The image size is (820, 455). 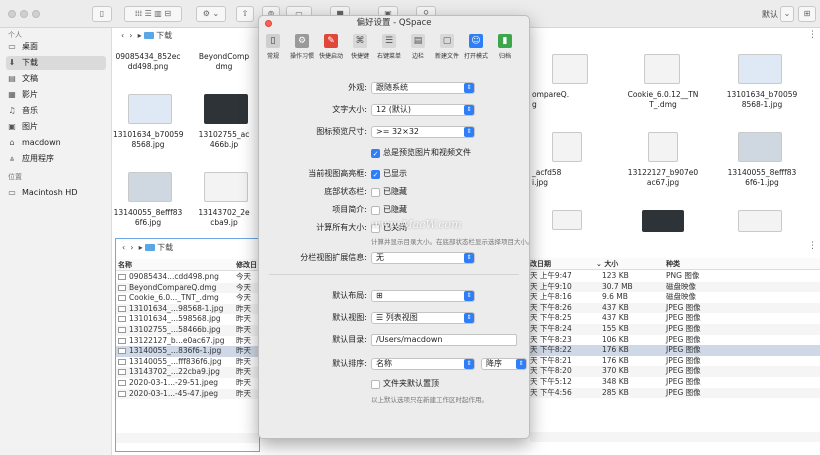 I want to click on file-name: dd498.png, so click(x=148, y=67).